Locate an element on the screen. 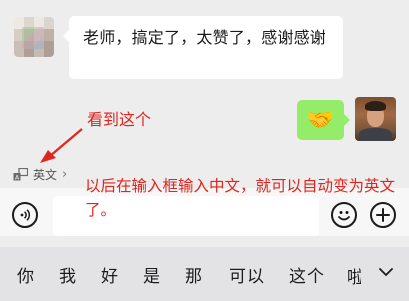 The width and height of the screenshot is (409, 301). handshake-emoji: 🤝 is located at coordinates (320, 120).